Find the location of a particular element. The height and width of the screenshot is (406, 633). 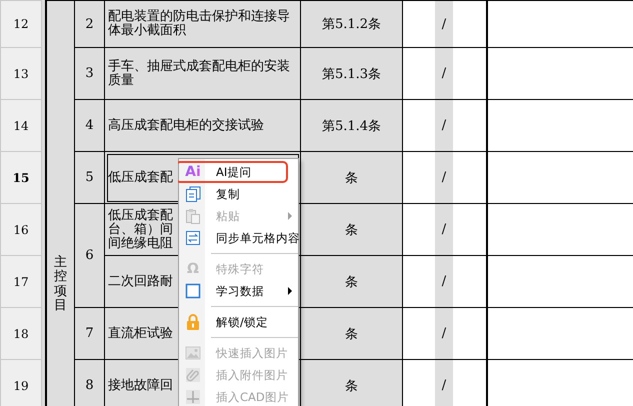

table-cell: 高压成套配电柜的交接试验 is located at coordinates (202, 126).